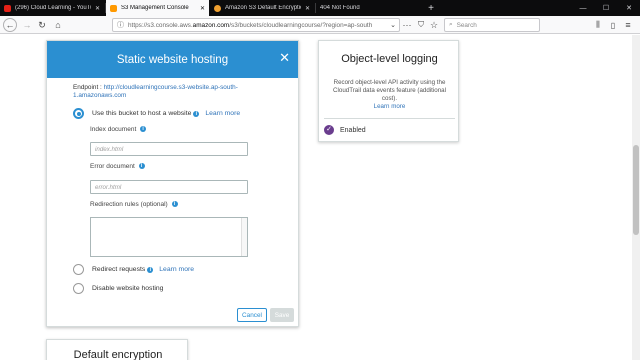 This screenshot has width=640, height=360. I want to click on card-title: Object-level logging, so click(389, 59).